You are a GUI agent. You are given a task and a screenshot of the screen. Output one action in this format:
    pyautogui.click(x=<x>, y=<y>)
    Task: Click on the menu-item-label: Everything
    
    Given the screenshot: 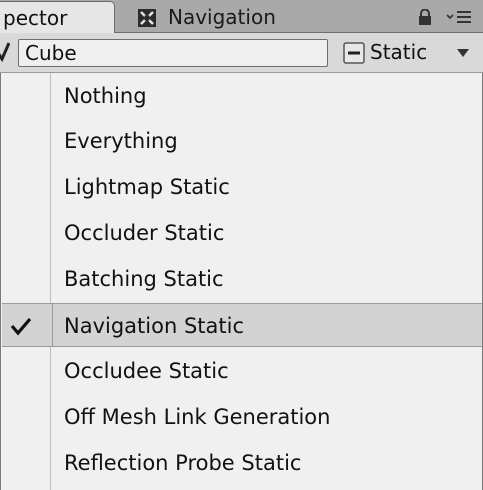 What is the action you would take?
    pyautogui.click(x=121, y=141)
    